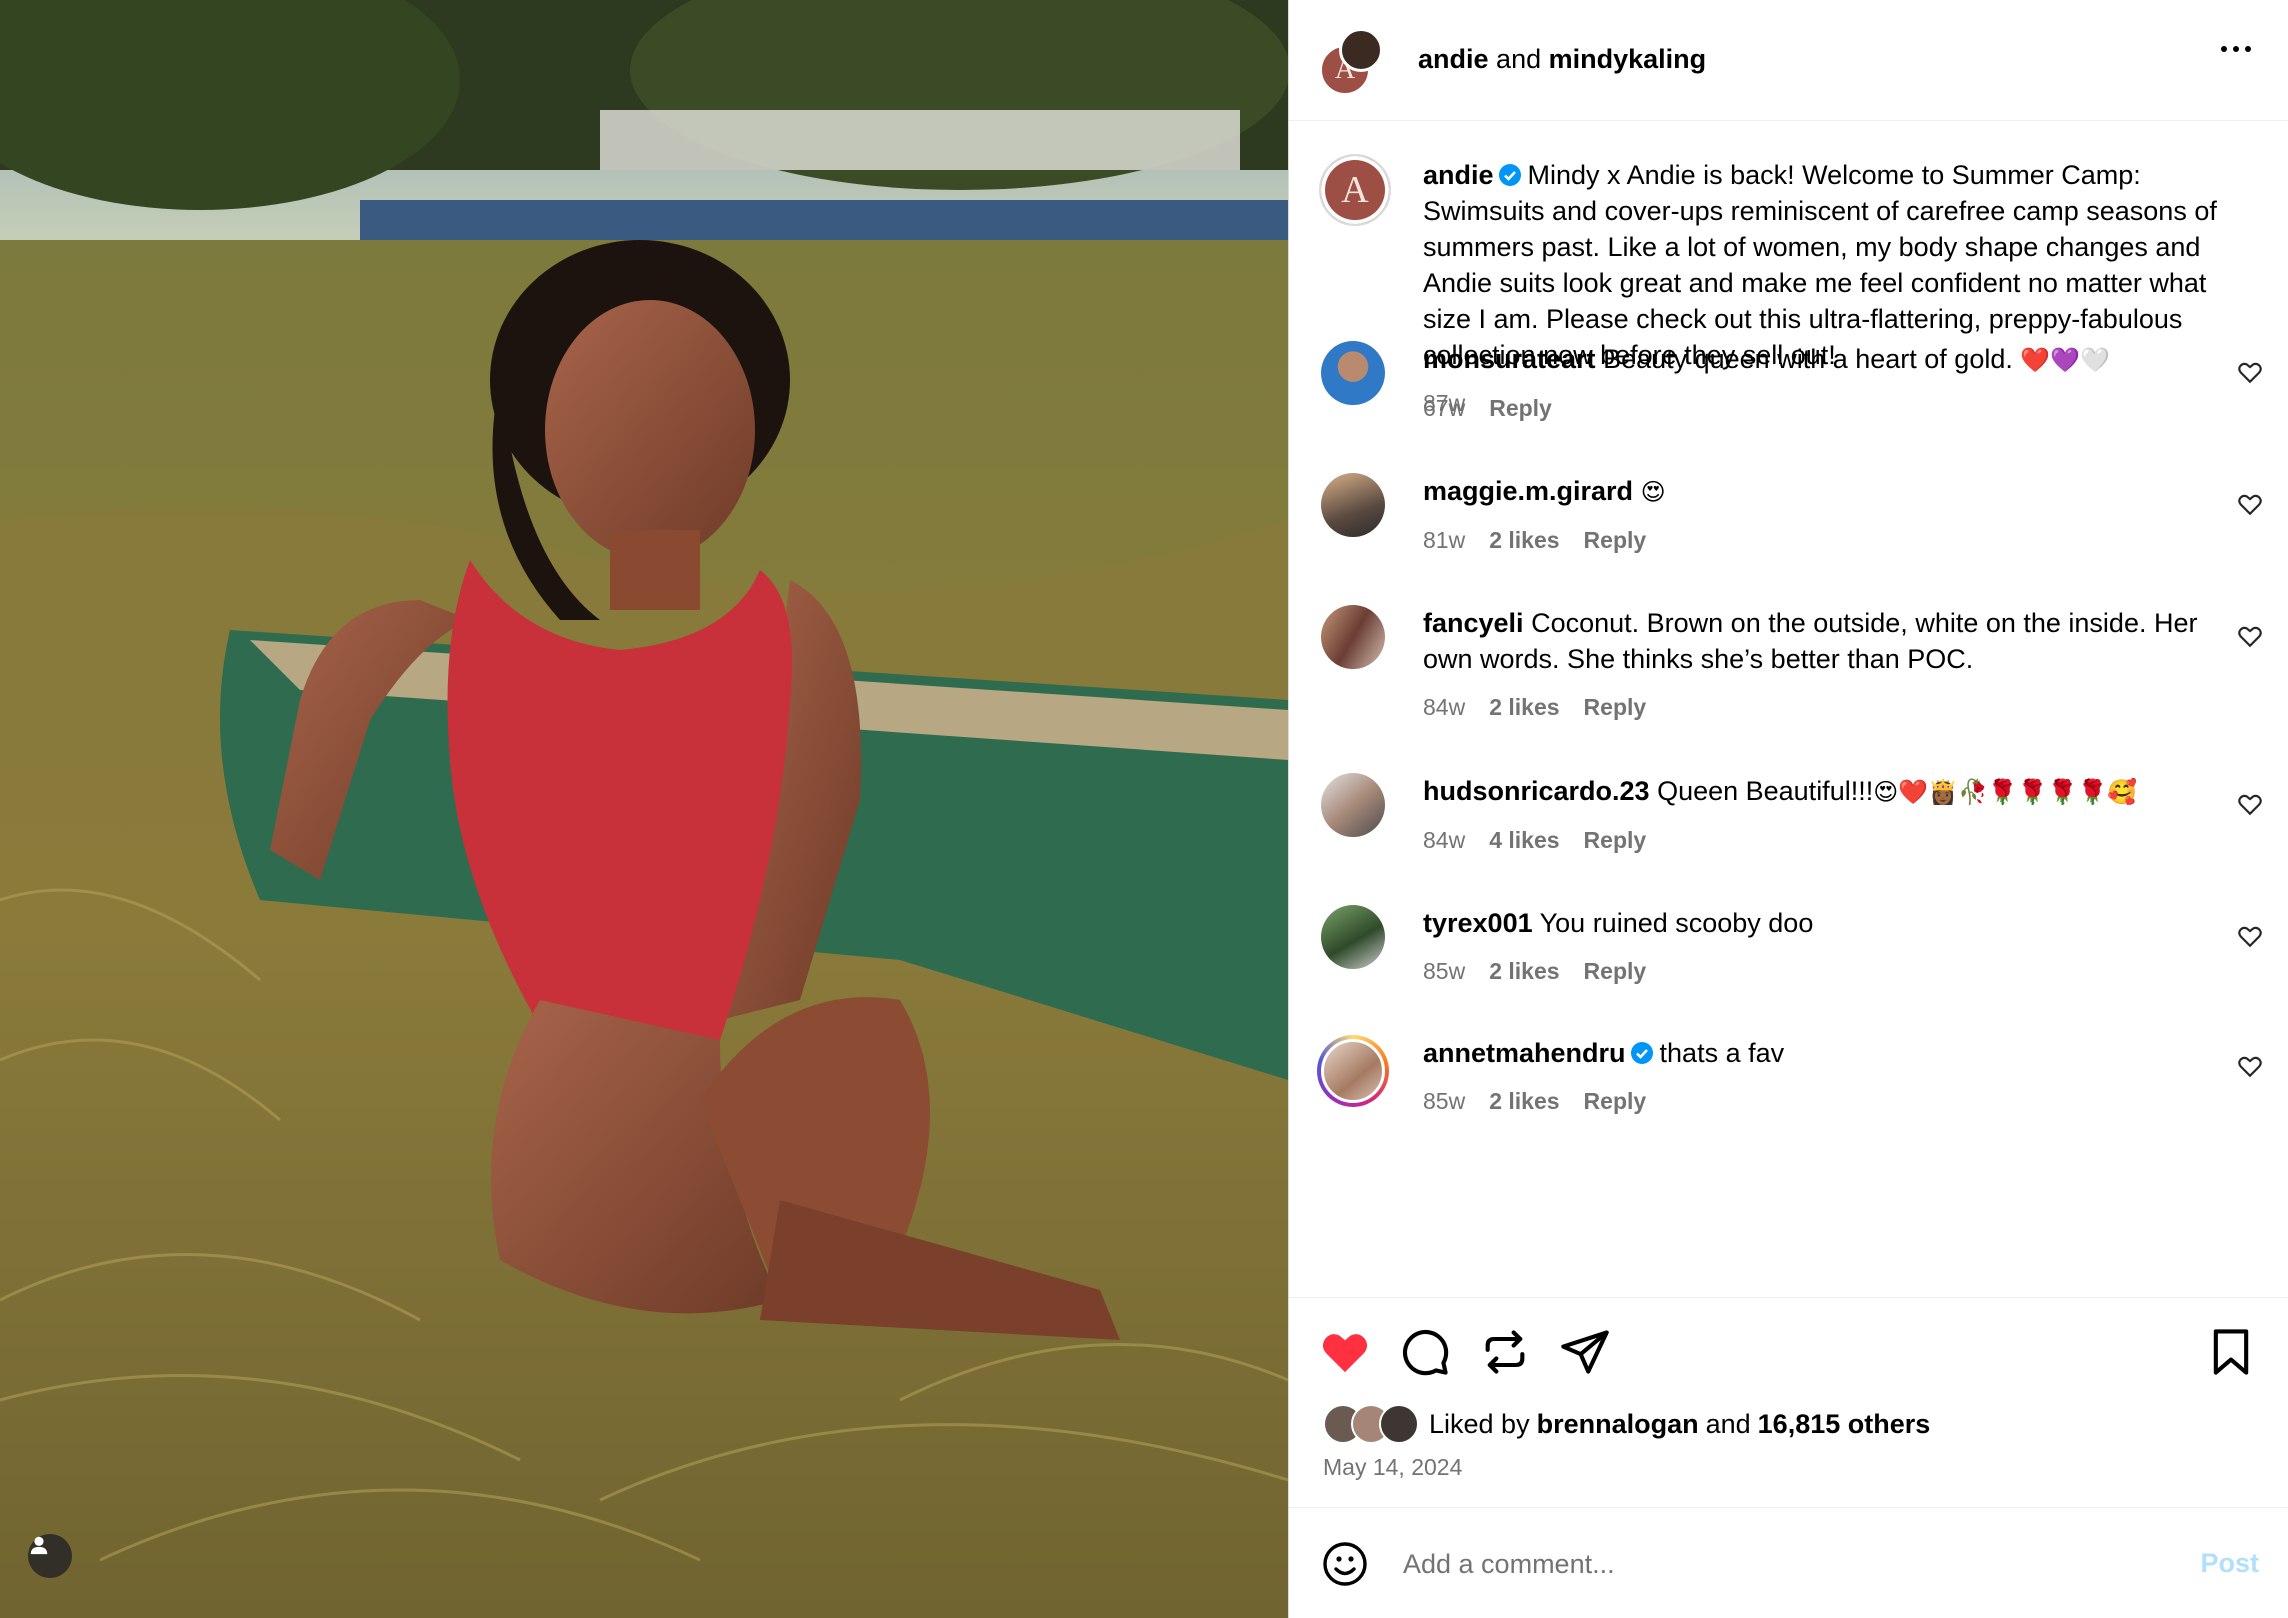 Image resolution: width=2288 pixels, height=1618 pixels. Describe the element at coordinates (2231, 1352) in the screenshot. I see `bookmark-icon` at that location.